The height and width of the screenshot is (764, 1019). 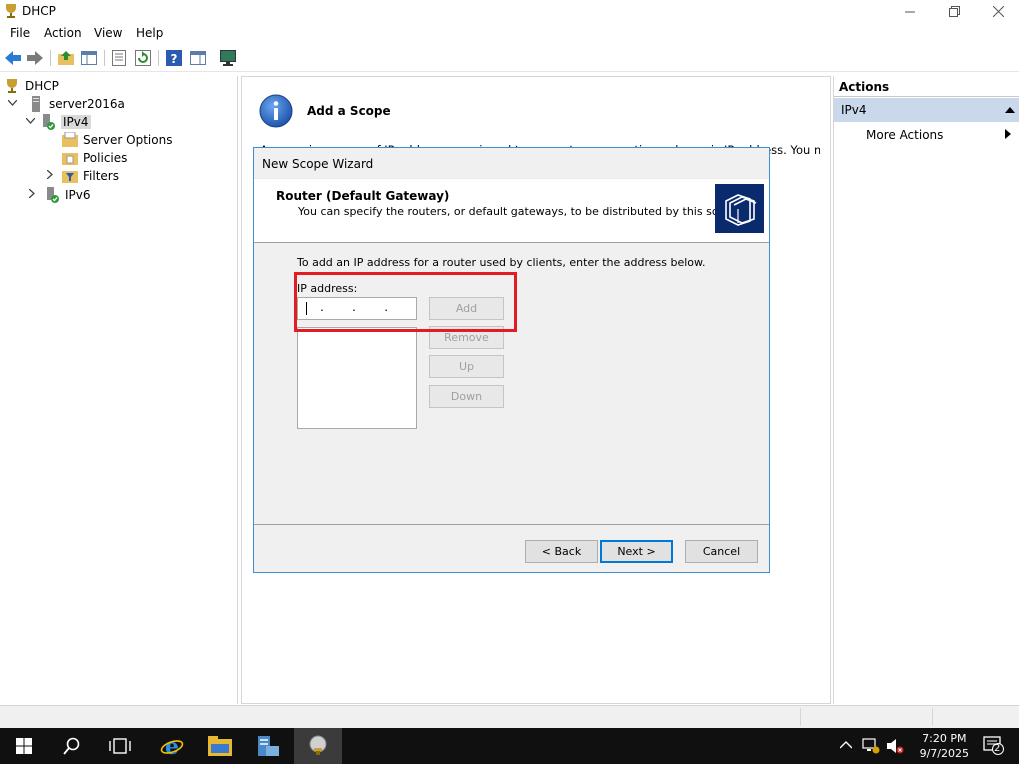 What do you see at coordinates (466, 366) in the screenshot?
I see `up-button: Up` at bounding box center [466, 366].